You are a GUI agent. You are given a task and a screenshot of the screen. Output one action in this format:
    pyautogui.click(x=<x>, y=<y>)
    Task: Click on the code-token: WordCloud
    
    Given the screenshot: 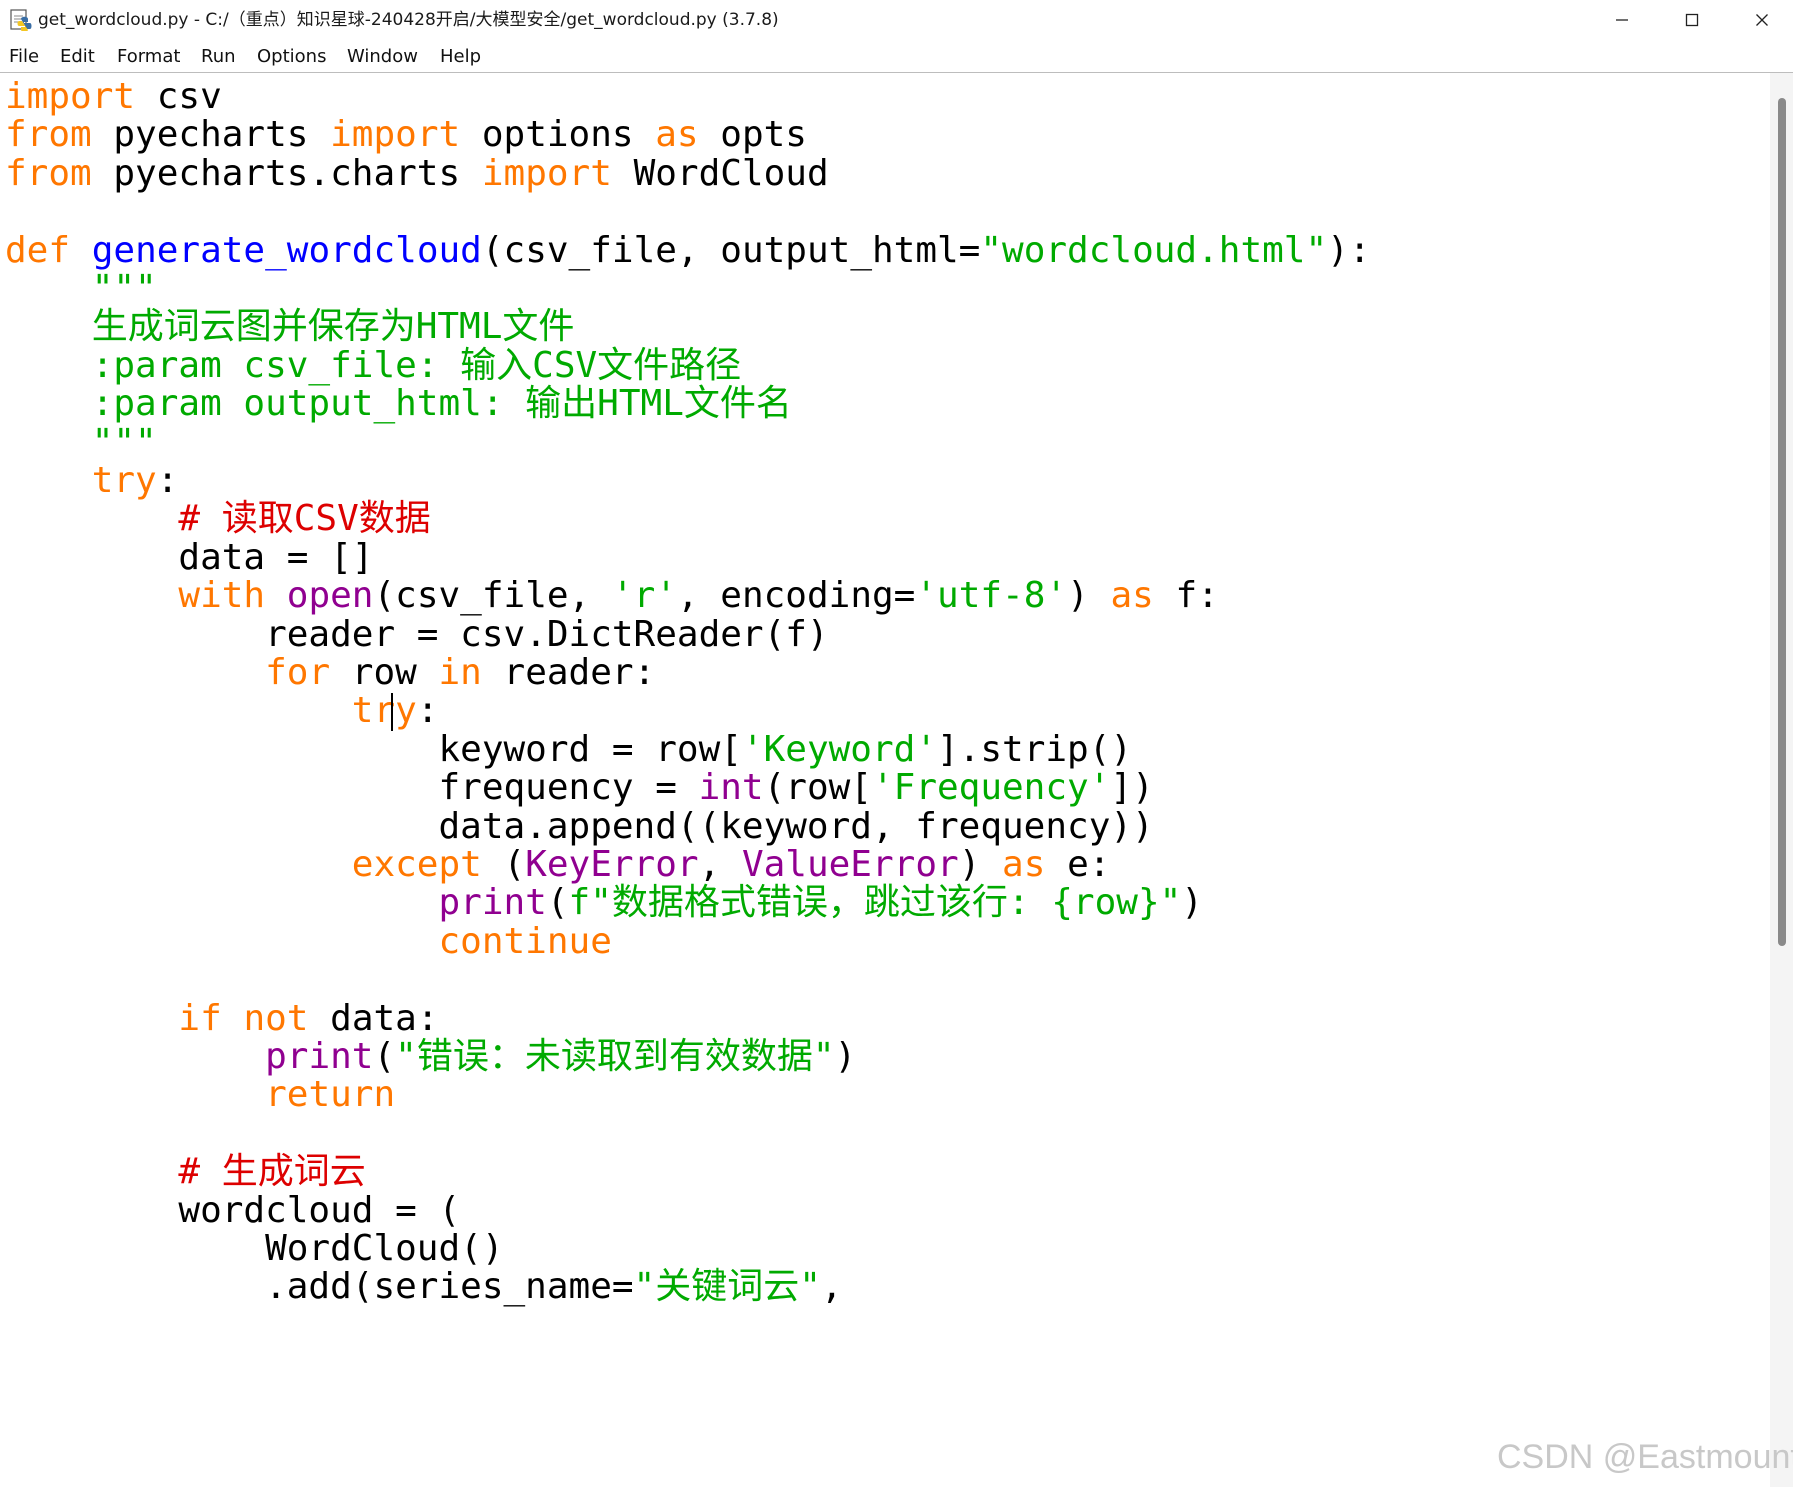 What is the action you would take?
    pyautogui.click(x=720, y=173)
    